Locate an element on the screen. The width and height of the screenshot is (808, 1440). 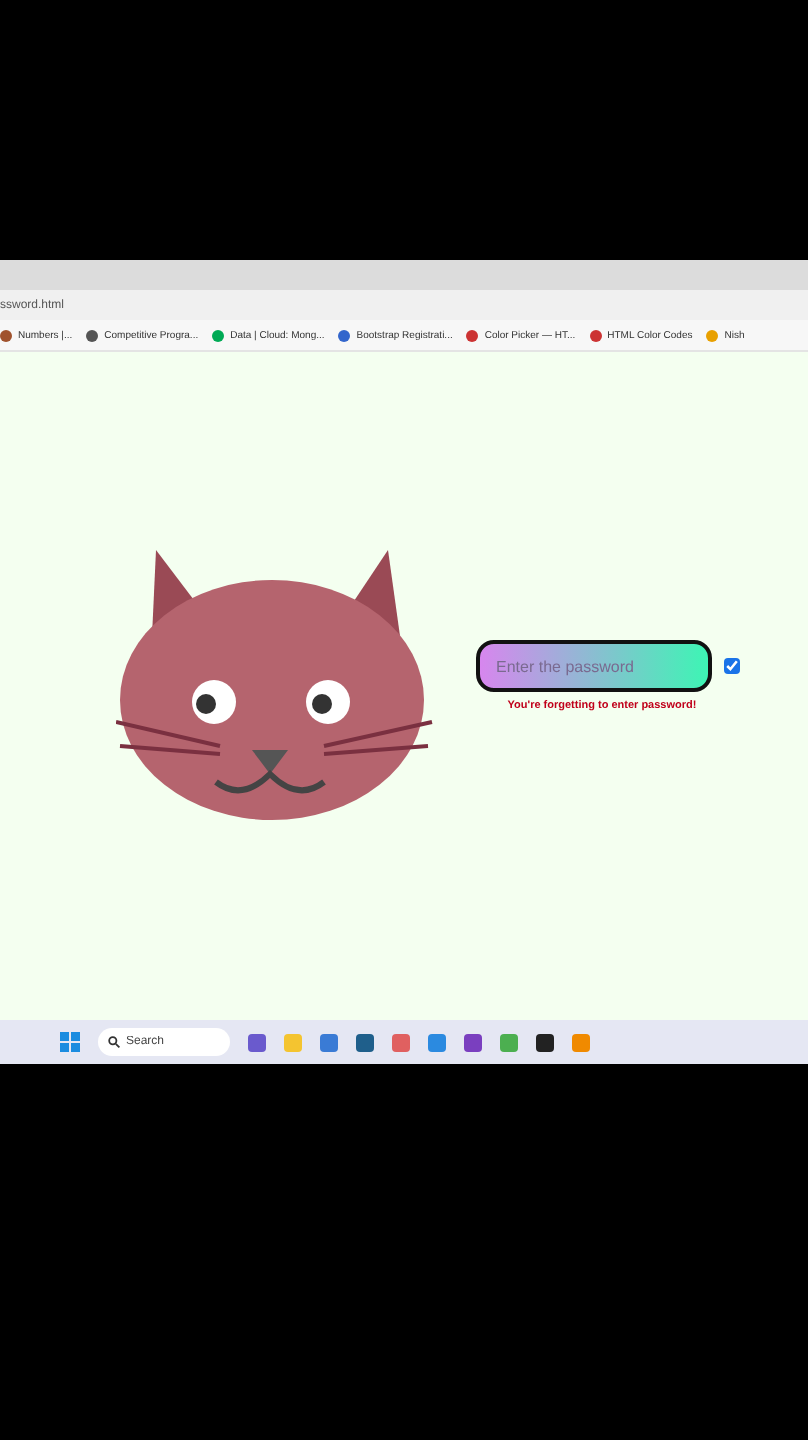
password-field: Enter the password is located at coordinates (594, 666).